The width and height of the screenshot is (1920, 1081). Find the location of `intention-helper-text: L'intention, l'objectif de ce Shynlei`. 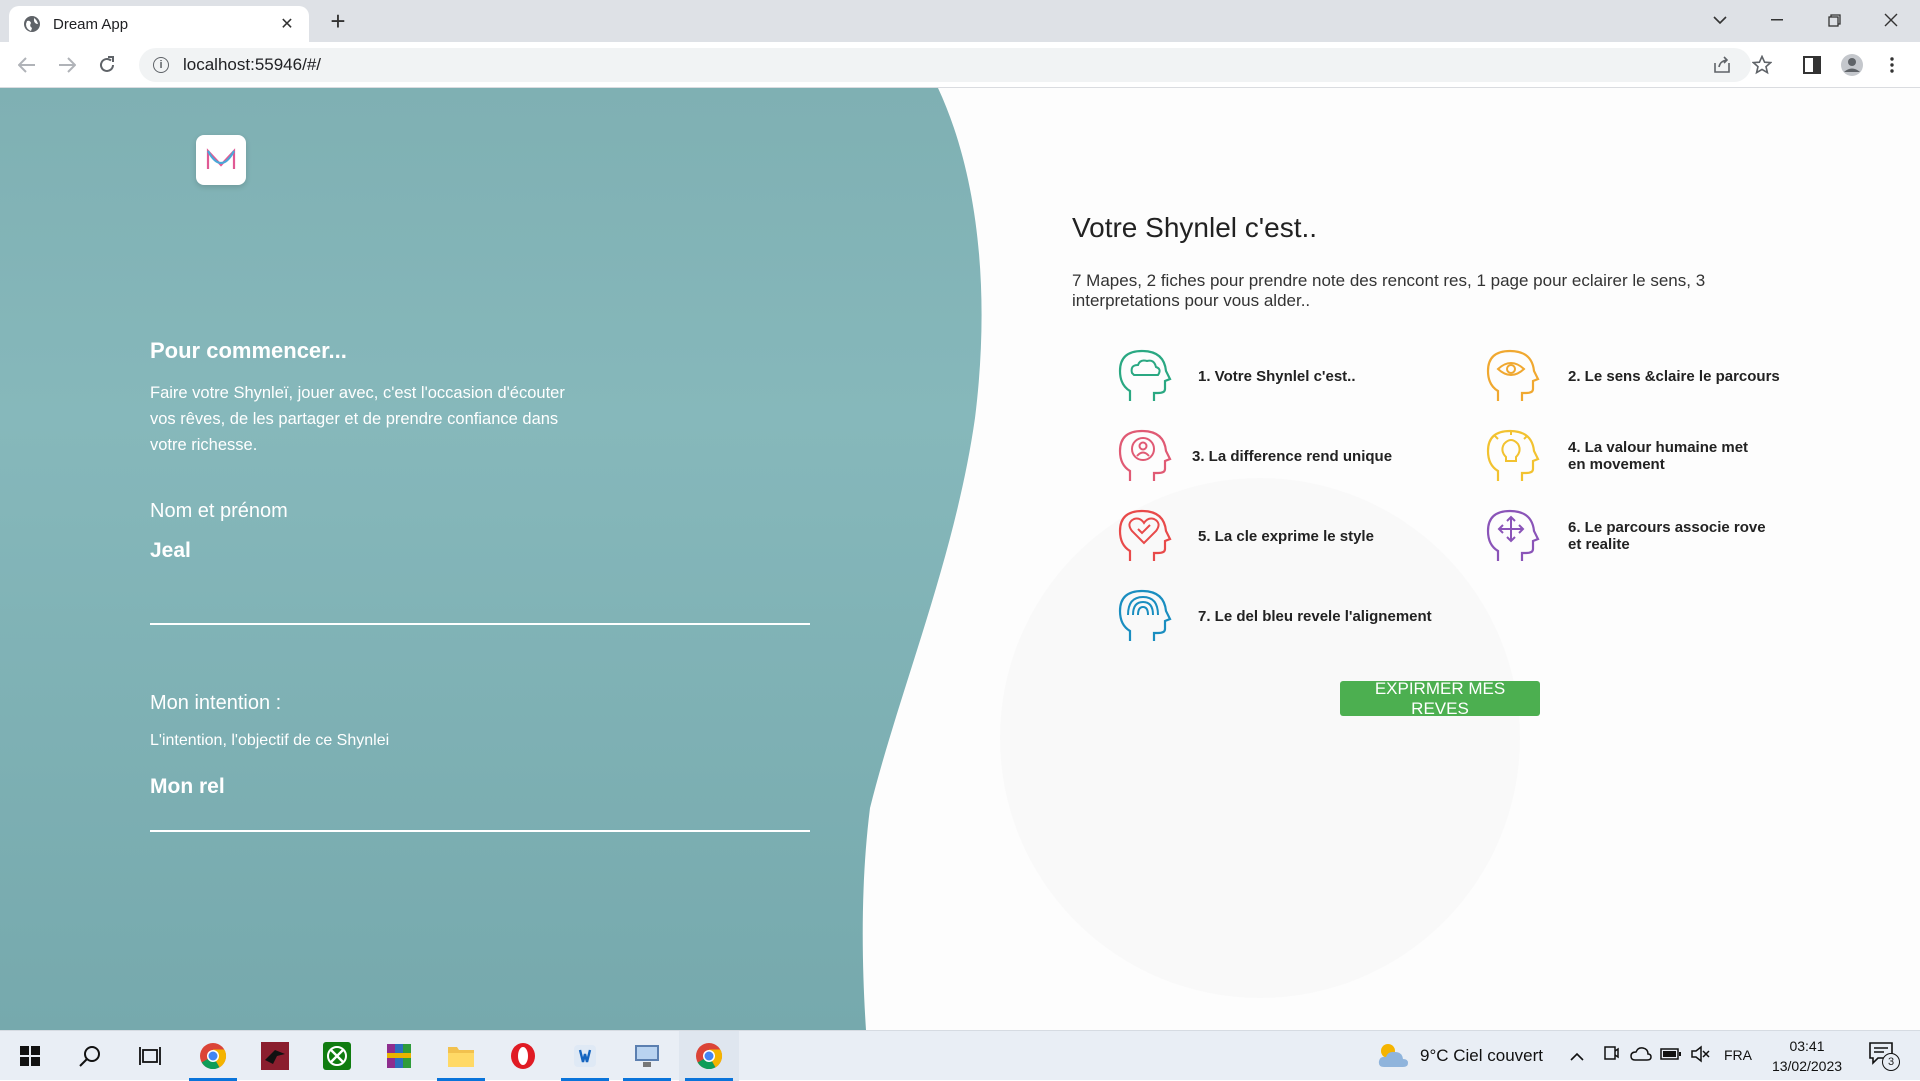

intention-helper-text: L'intention, l'objectif de ce Shynlei is located at coordinates (270, 740).